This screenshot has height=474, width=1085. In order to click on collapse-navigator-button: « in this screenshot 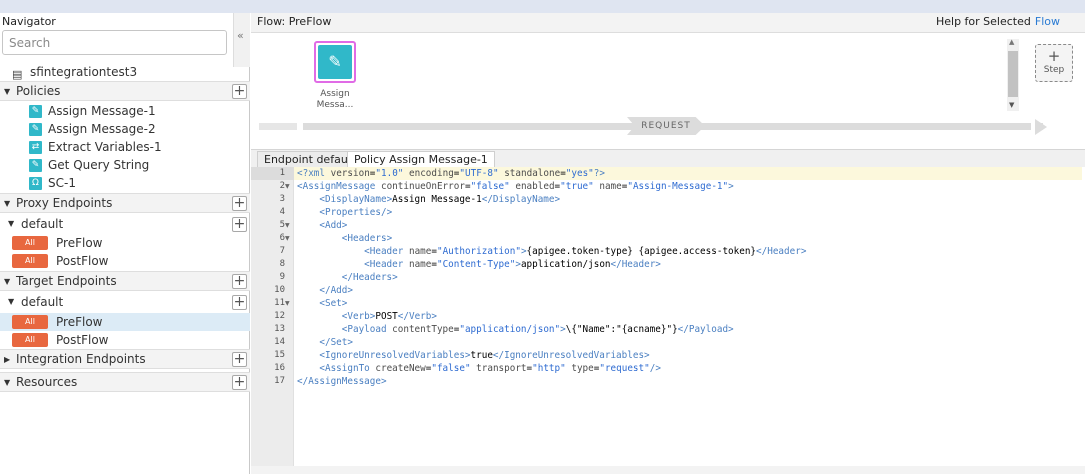, I will do `click(241, 40)`.